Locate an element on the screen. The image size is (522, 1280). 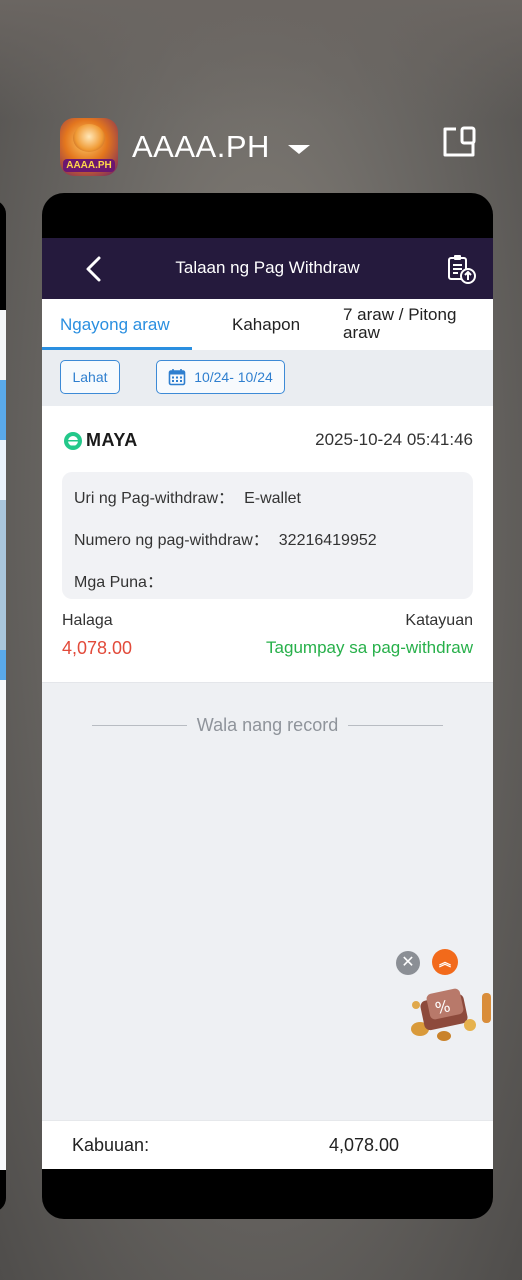
filter-bar: Lahat 10/24- 10/24 is located at coordinates (267, 378).